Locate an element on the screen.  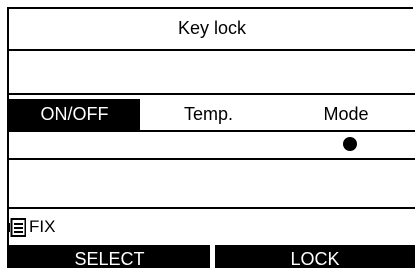
fix-label: FIX is located at coordinates (42, 226).